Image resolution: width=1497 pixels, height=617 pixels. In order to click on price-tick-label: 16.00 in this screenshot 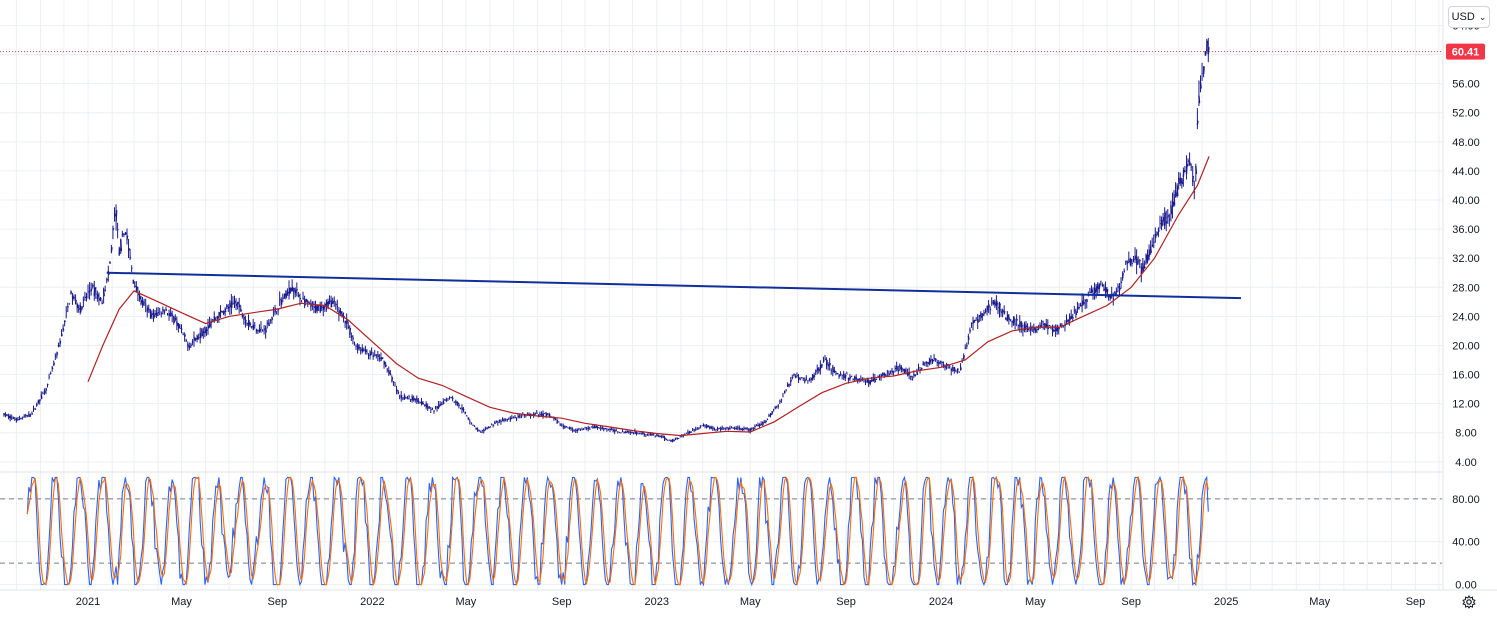, I will do `click(1466, 376)`.